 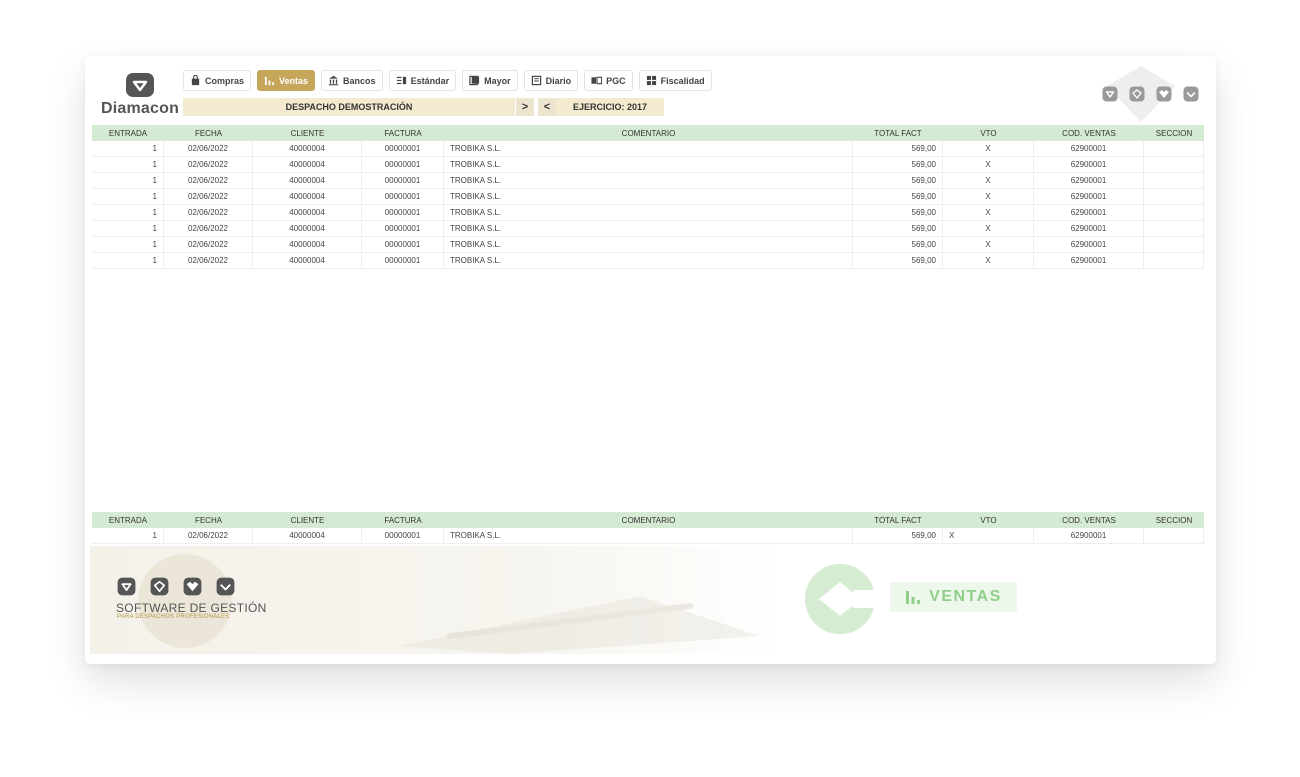 I want to click on col-cod-ventas: COD. VENTAS, so click(x=1089, y=133).